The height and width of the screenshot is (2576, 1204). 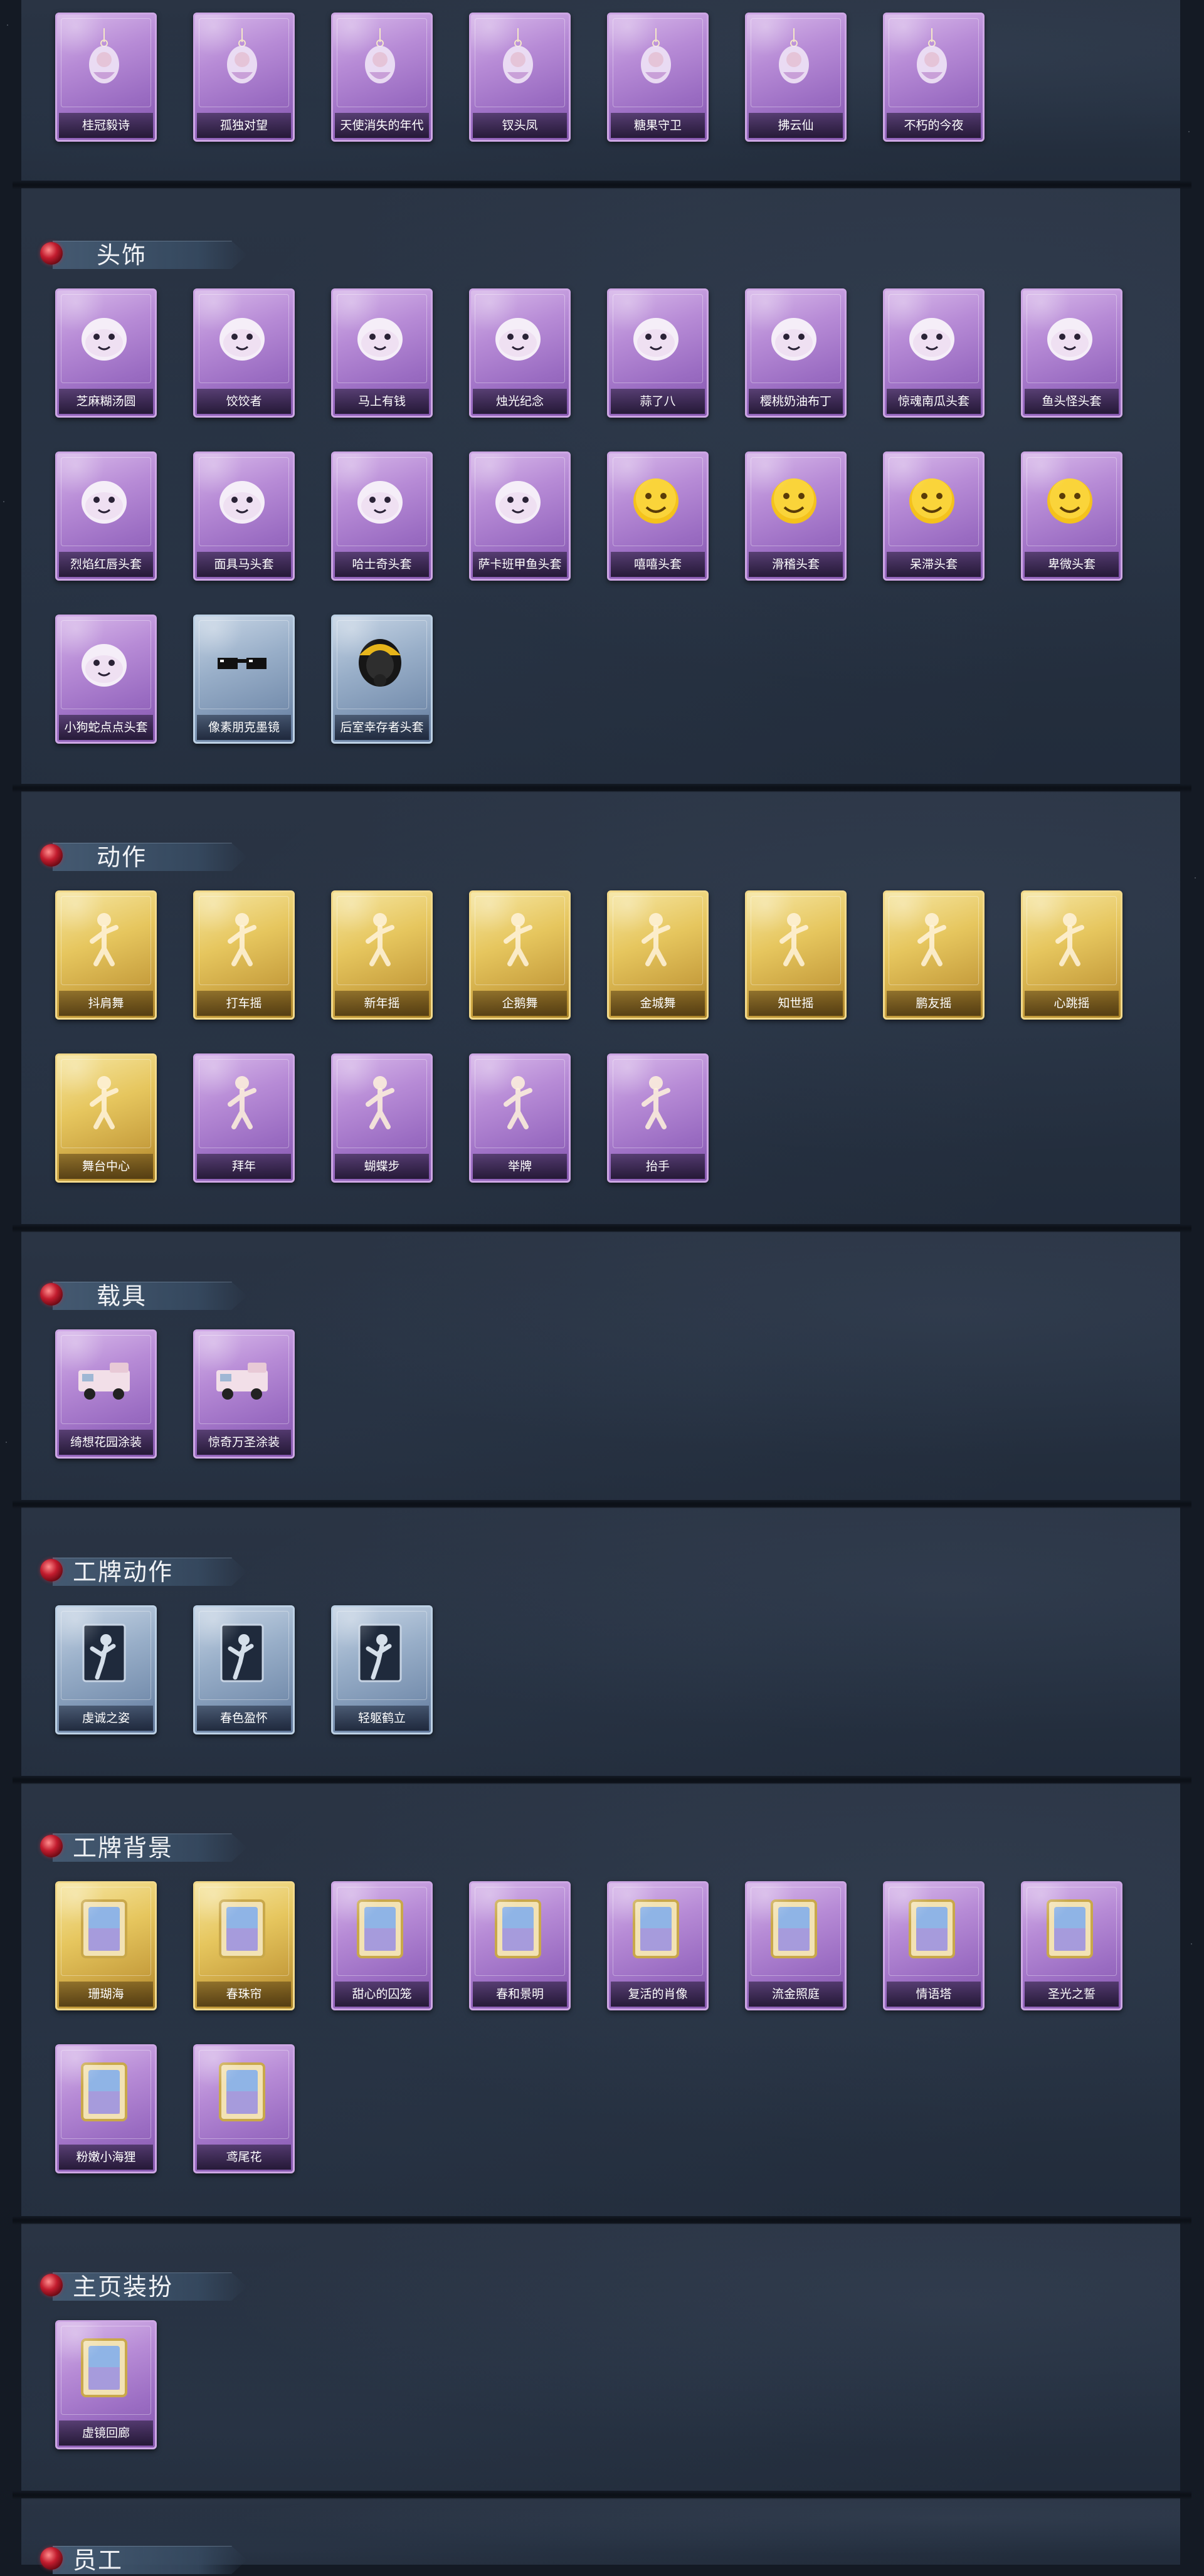 What do you see at coordinates (658, 1118) in the screenshot?
I see `item-card: 抬手` at bounding box center [658, 1118].